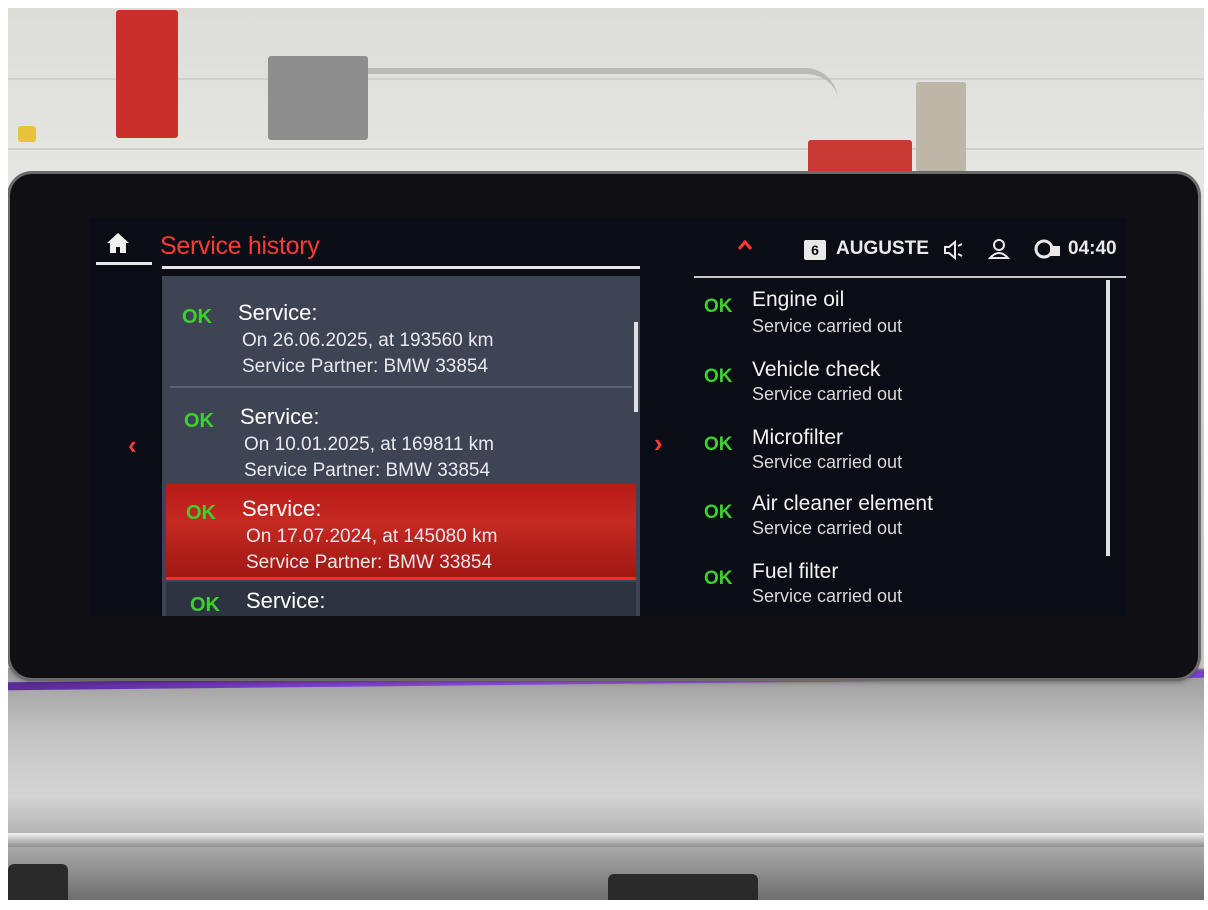 The height and width of the screenshot is (910, 1208). I want to click on chrome-trim, so click(606, 840).